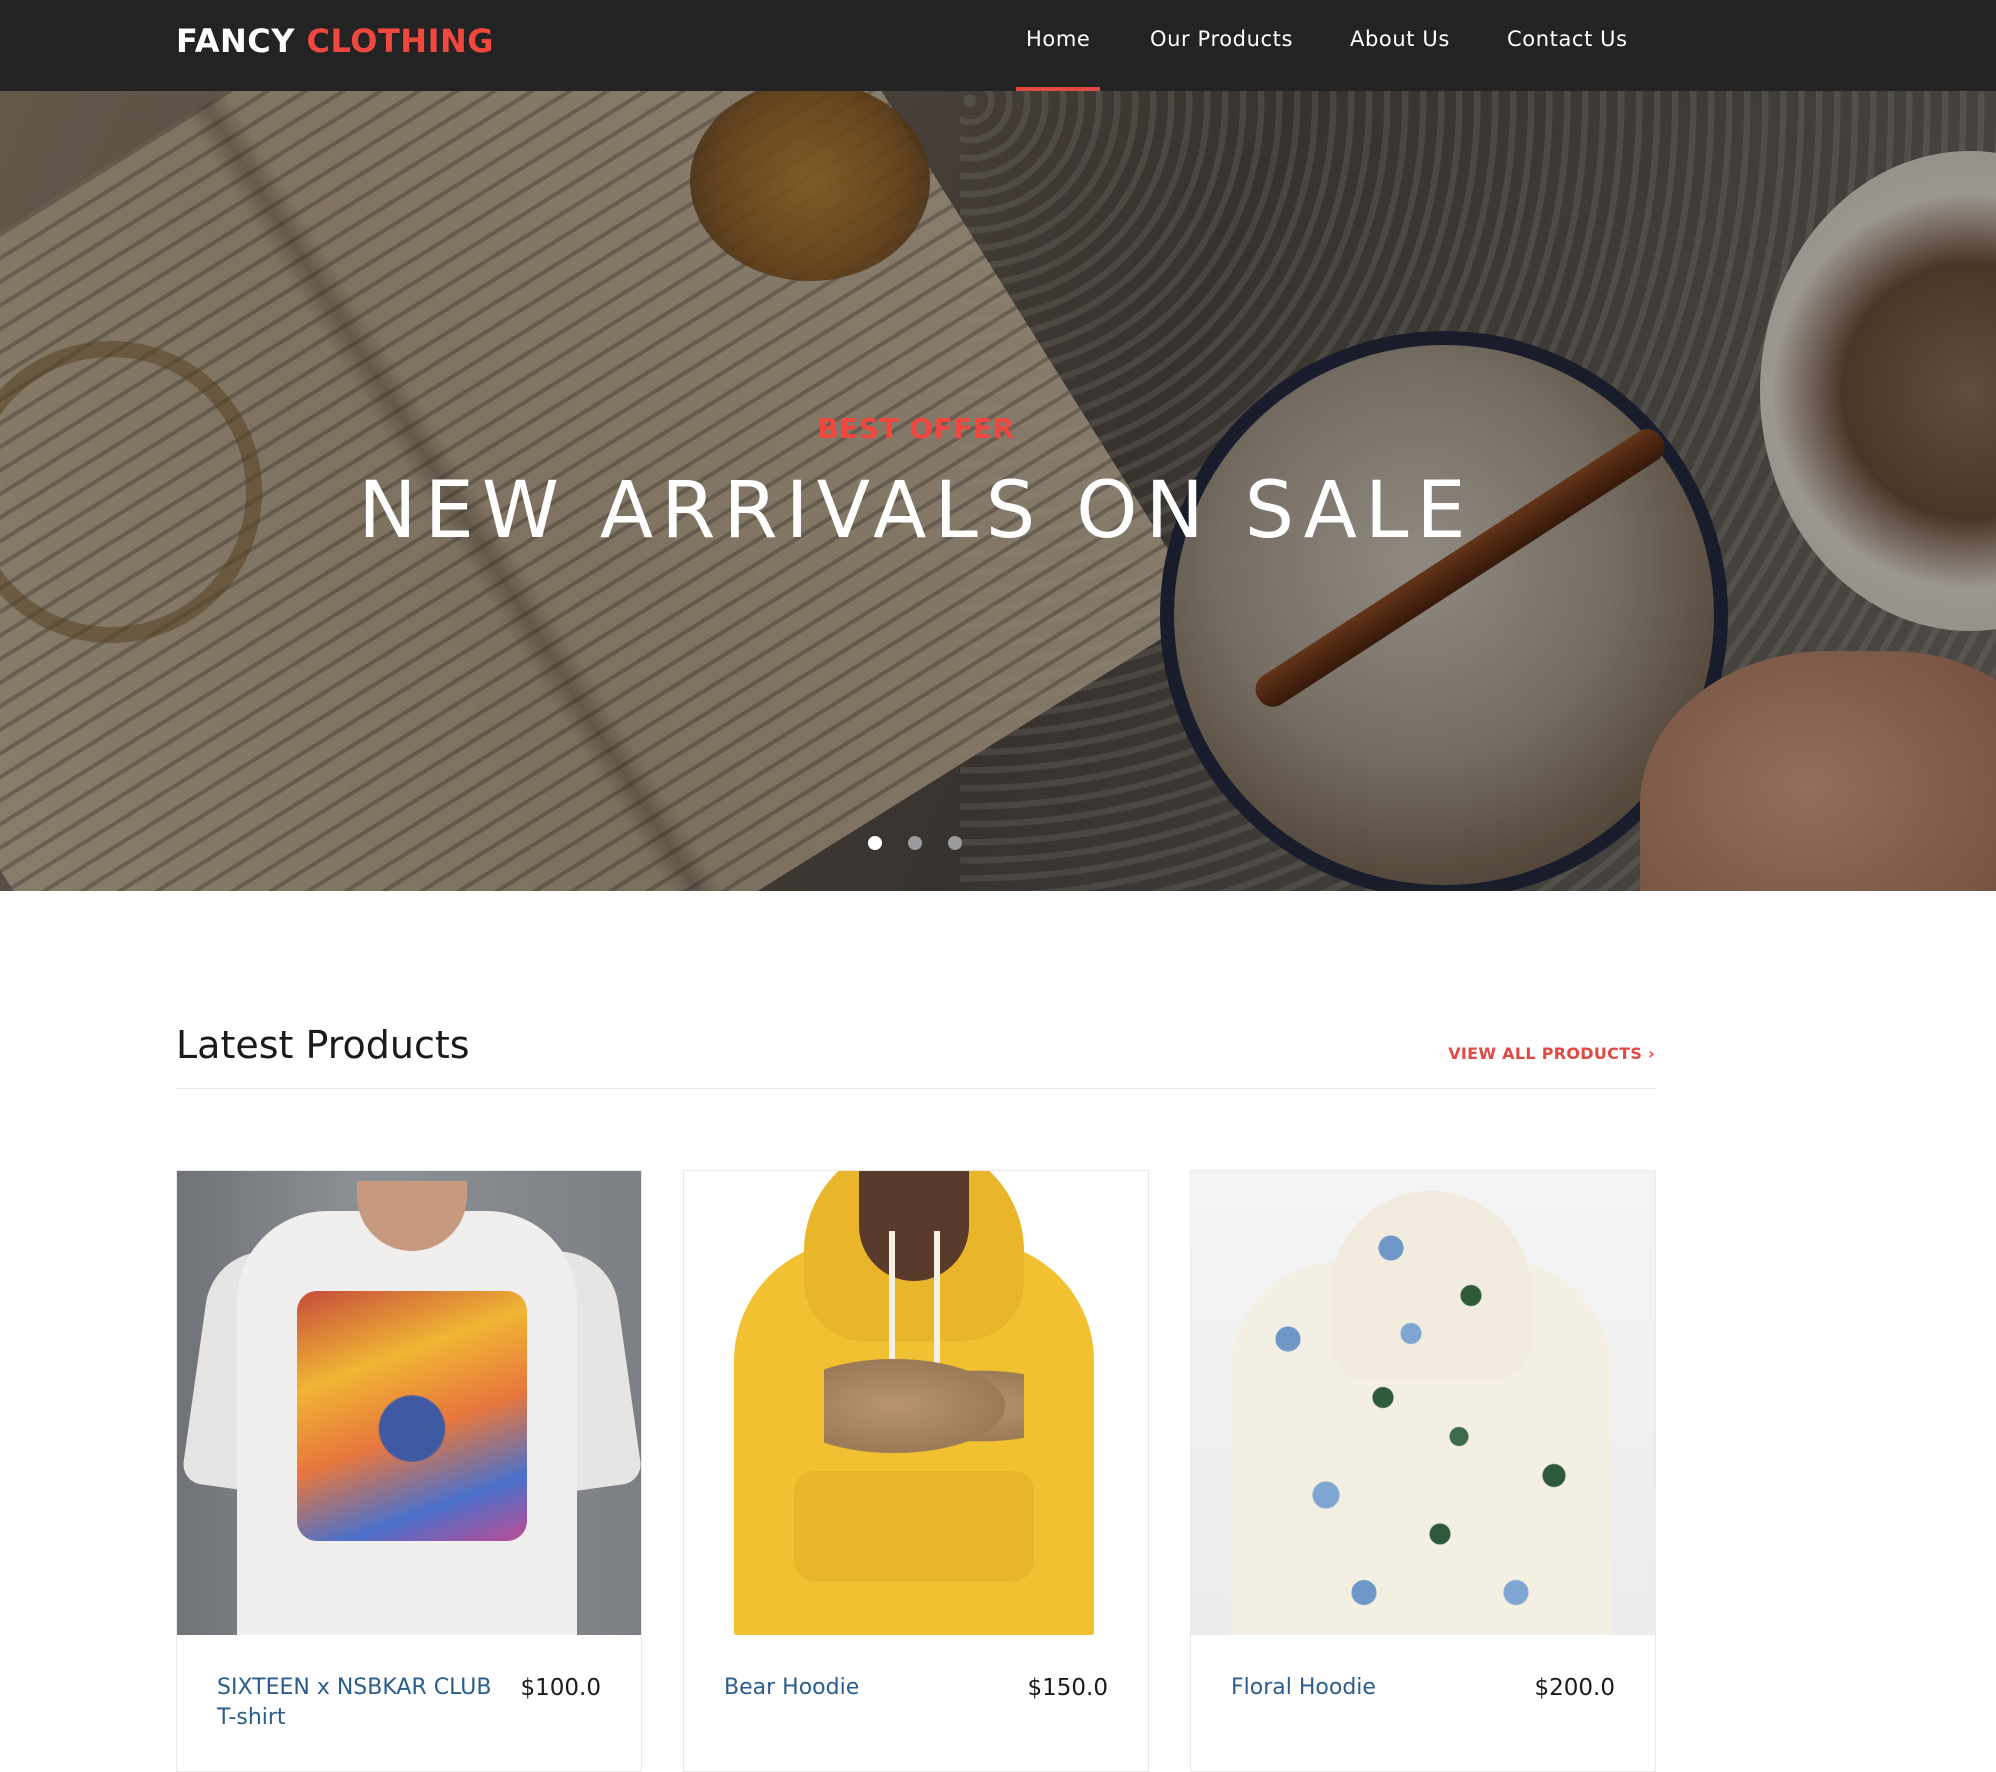  What do you see at coordinates (916, 428) in the screenshot?
I see `hero-kicker: BEST OFFER` at bounding box center [916, 428].